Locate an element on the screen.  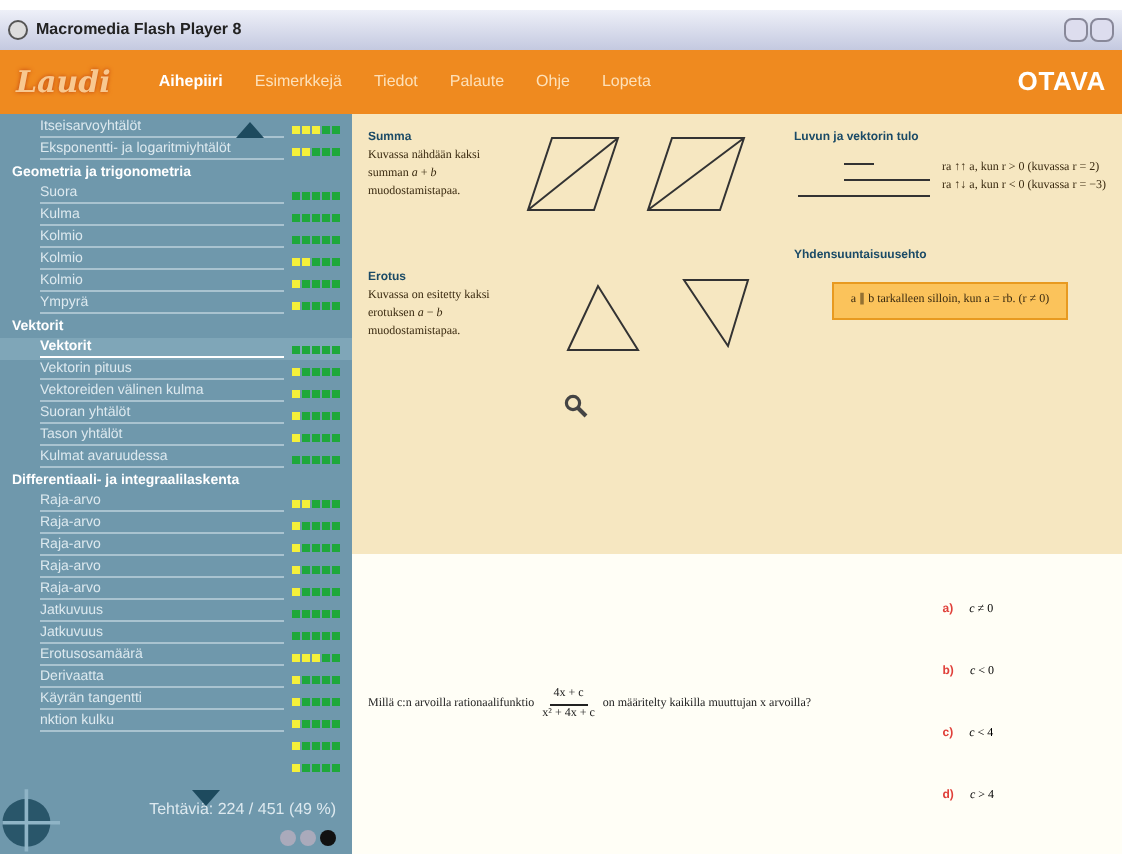
nav-tab: Palaute is located at coordinates (477, 82).